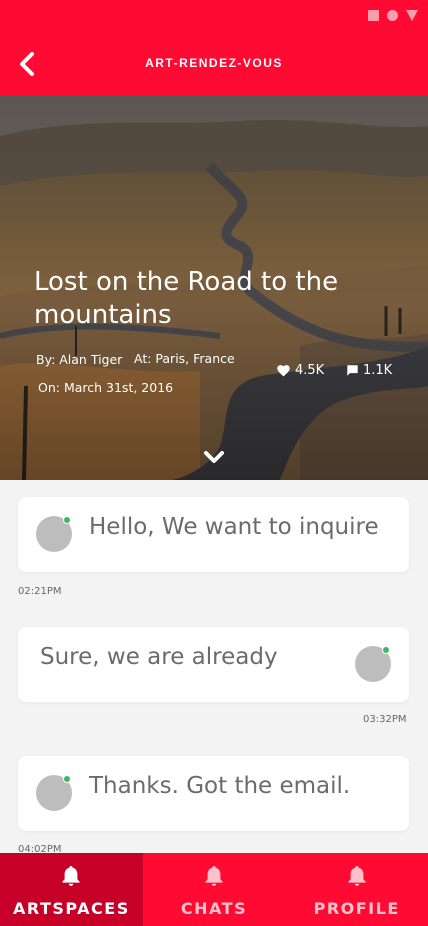 The height and width of the screenshot is (926, 428). What do you see at coordinates (385, 719) in the screenshot?
I see `message-time: 03:32PM` at bounding box center [385, 719].